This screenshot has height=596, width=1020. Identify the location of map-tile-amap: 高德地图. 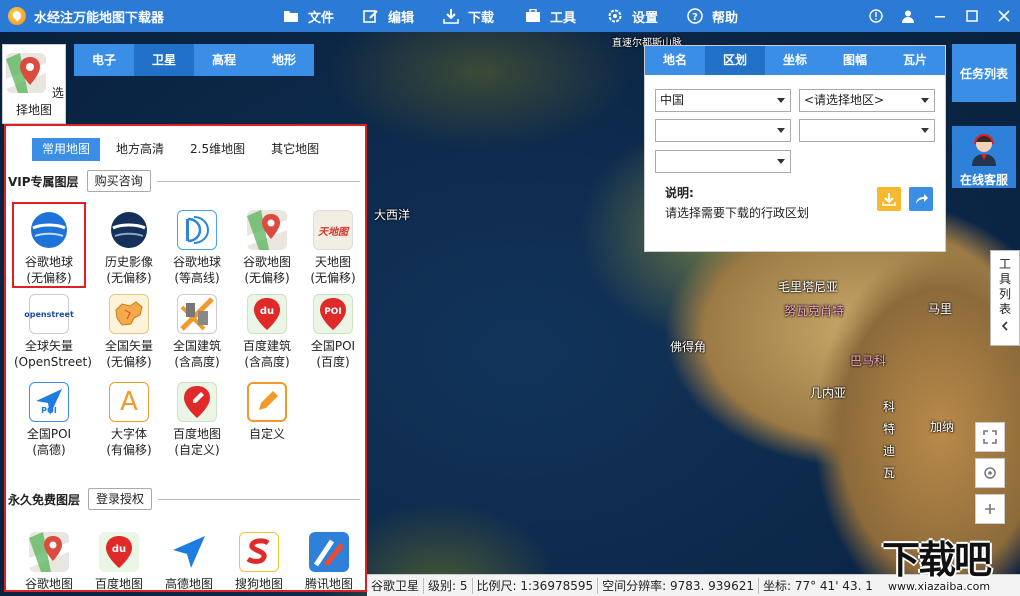
(189, 561).